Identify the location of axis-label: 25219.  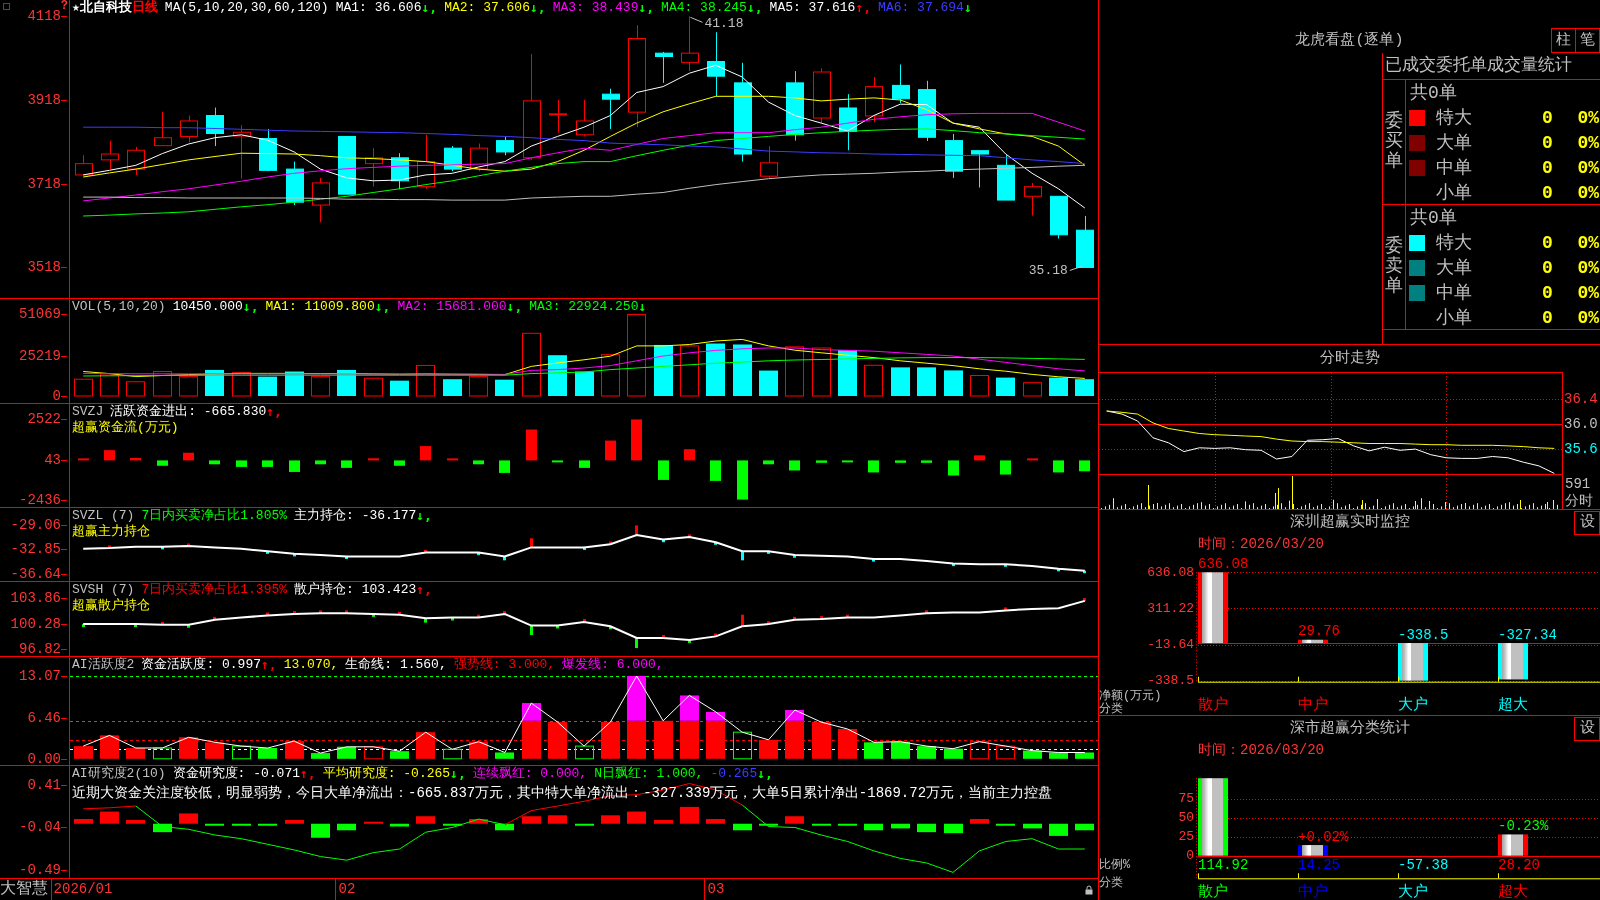
(40, 355).